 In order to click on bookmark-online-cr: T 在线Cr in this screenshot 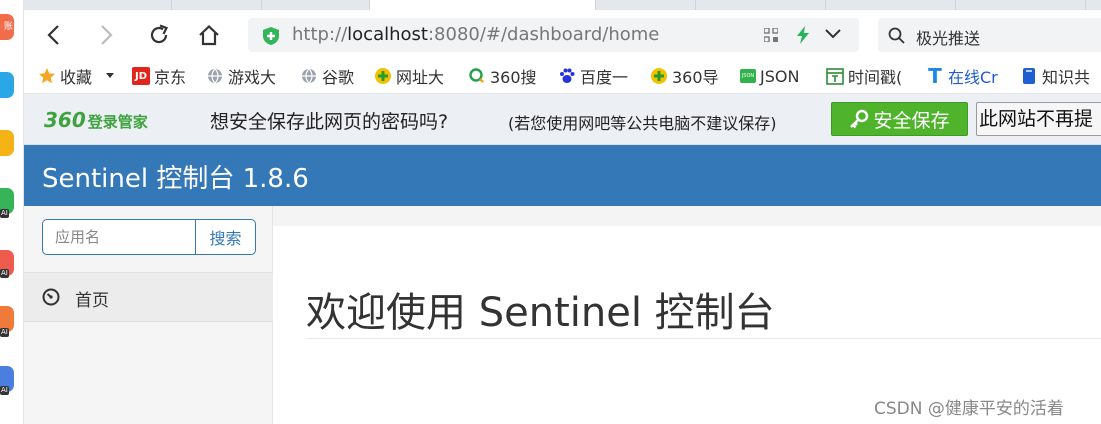, I will do `click(962, 76)`.